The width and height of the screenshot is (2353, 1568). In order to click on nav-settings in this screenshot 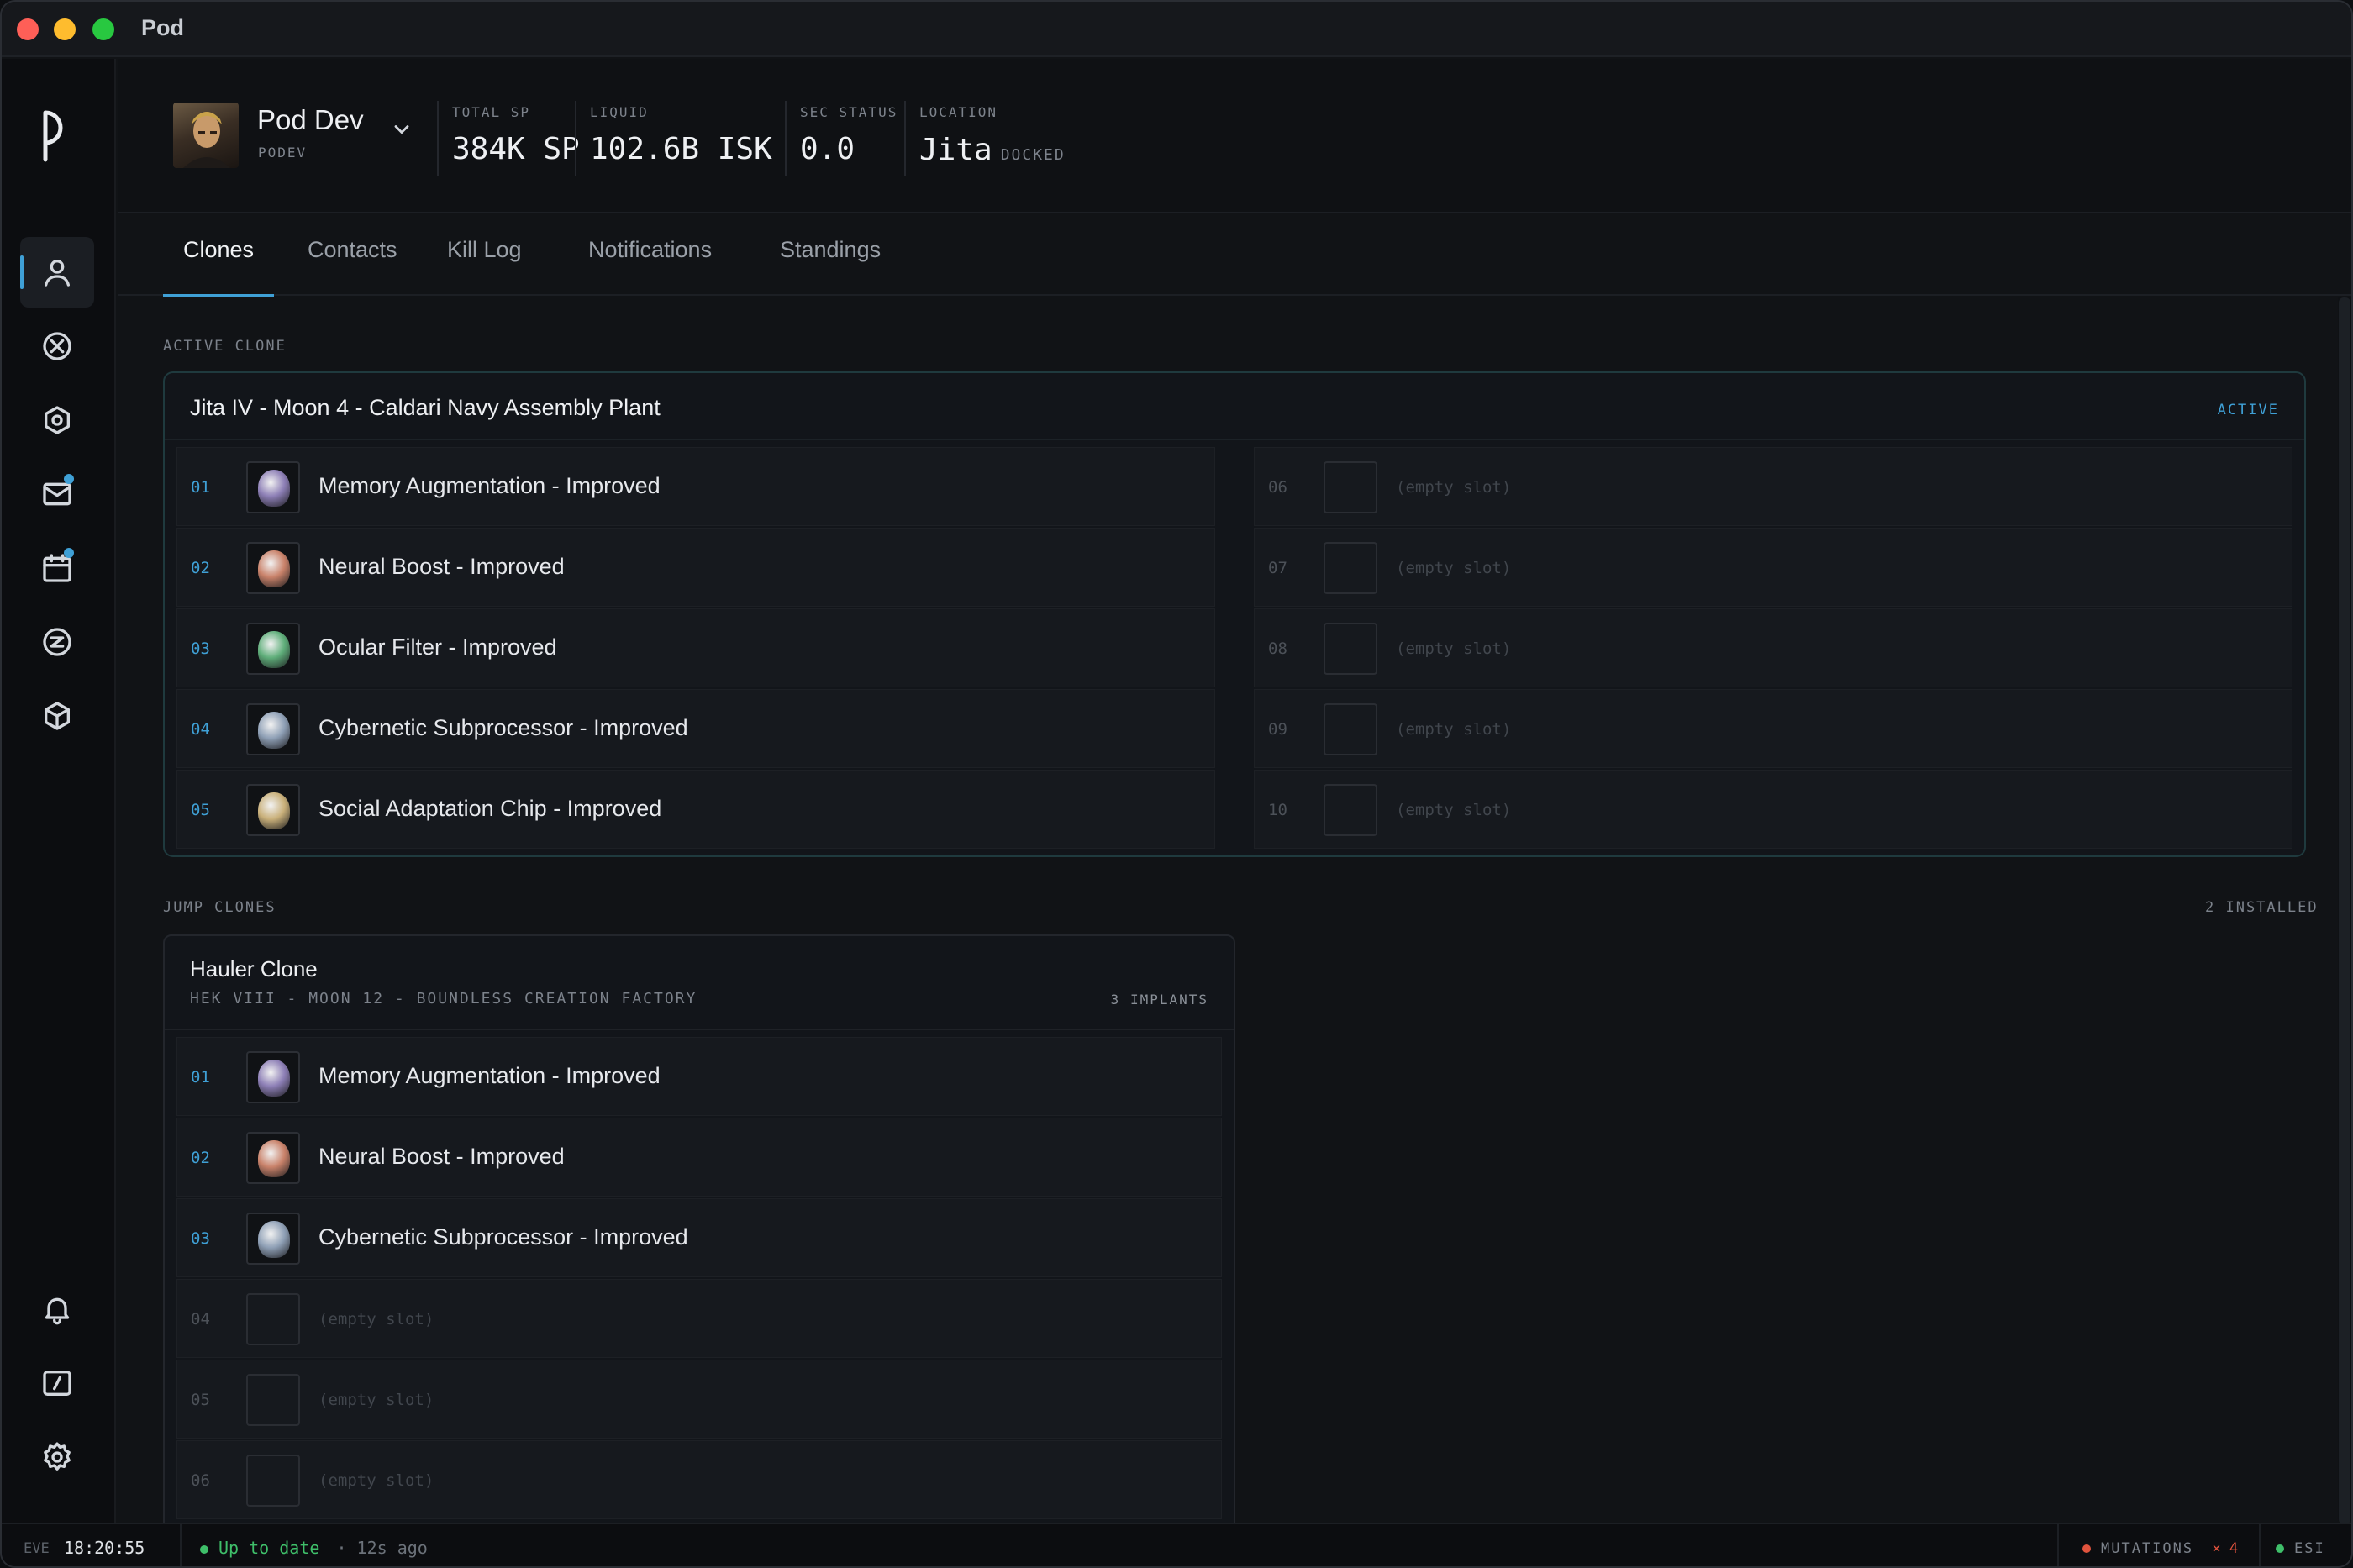, I will do `click(57, 1457)`.